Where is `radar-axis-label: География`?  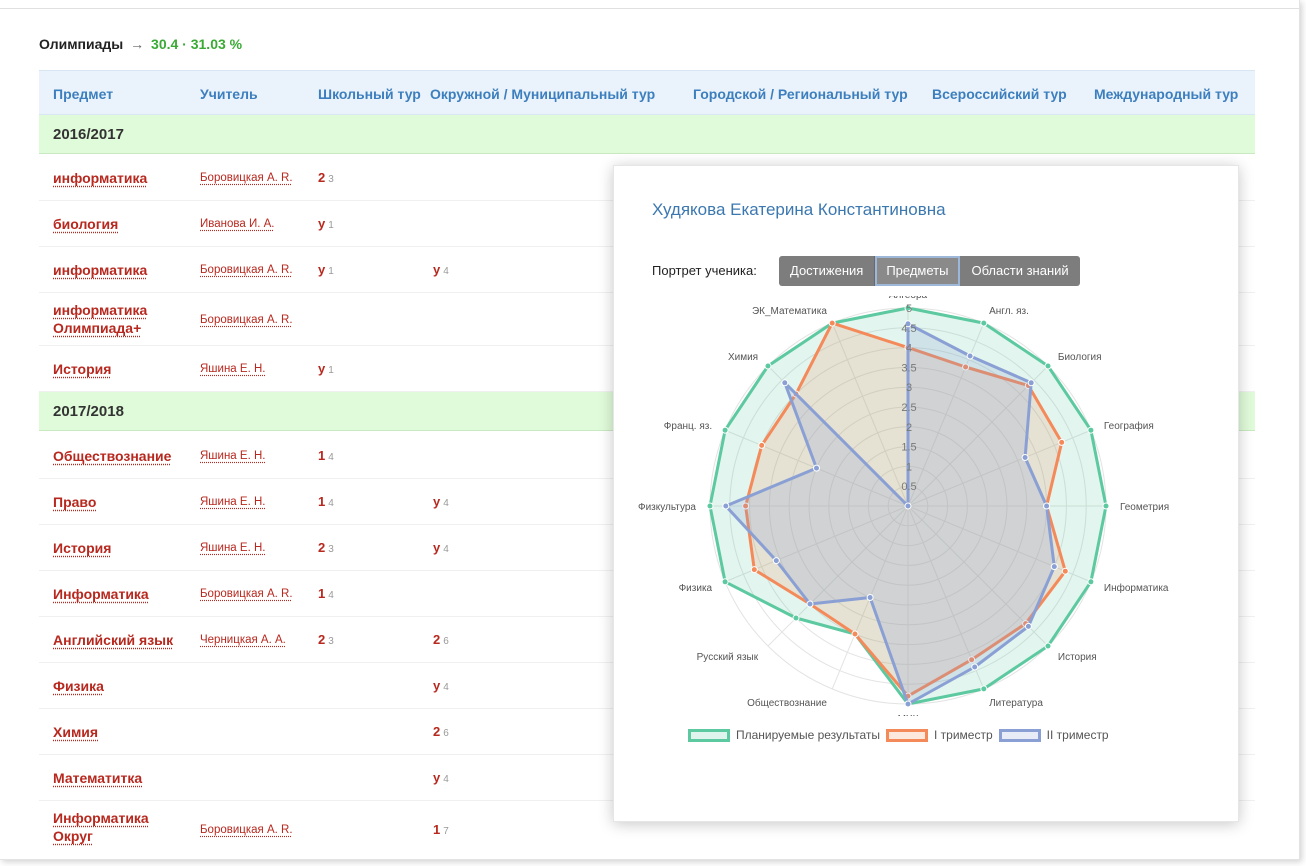
radar-axis-label: География is located at coordinates (1129, 426).